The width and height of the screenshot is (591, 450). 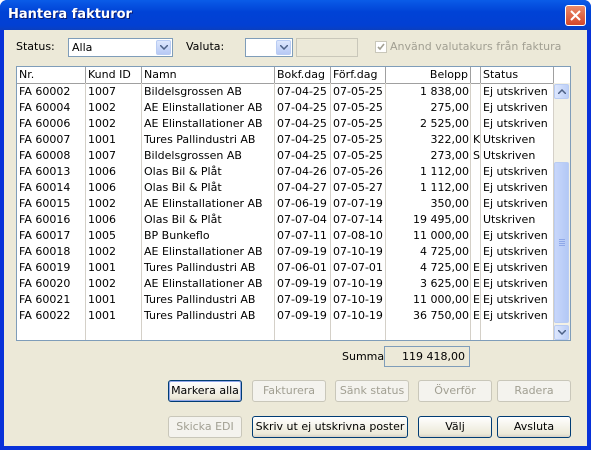 I want to click on cell-kund-id: 1007, so click(x=102, y=155).